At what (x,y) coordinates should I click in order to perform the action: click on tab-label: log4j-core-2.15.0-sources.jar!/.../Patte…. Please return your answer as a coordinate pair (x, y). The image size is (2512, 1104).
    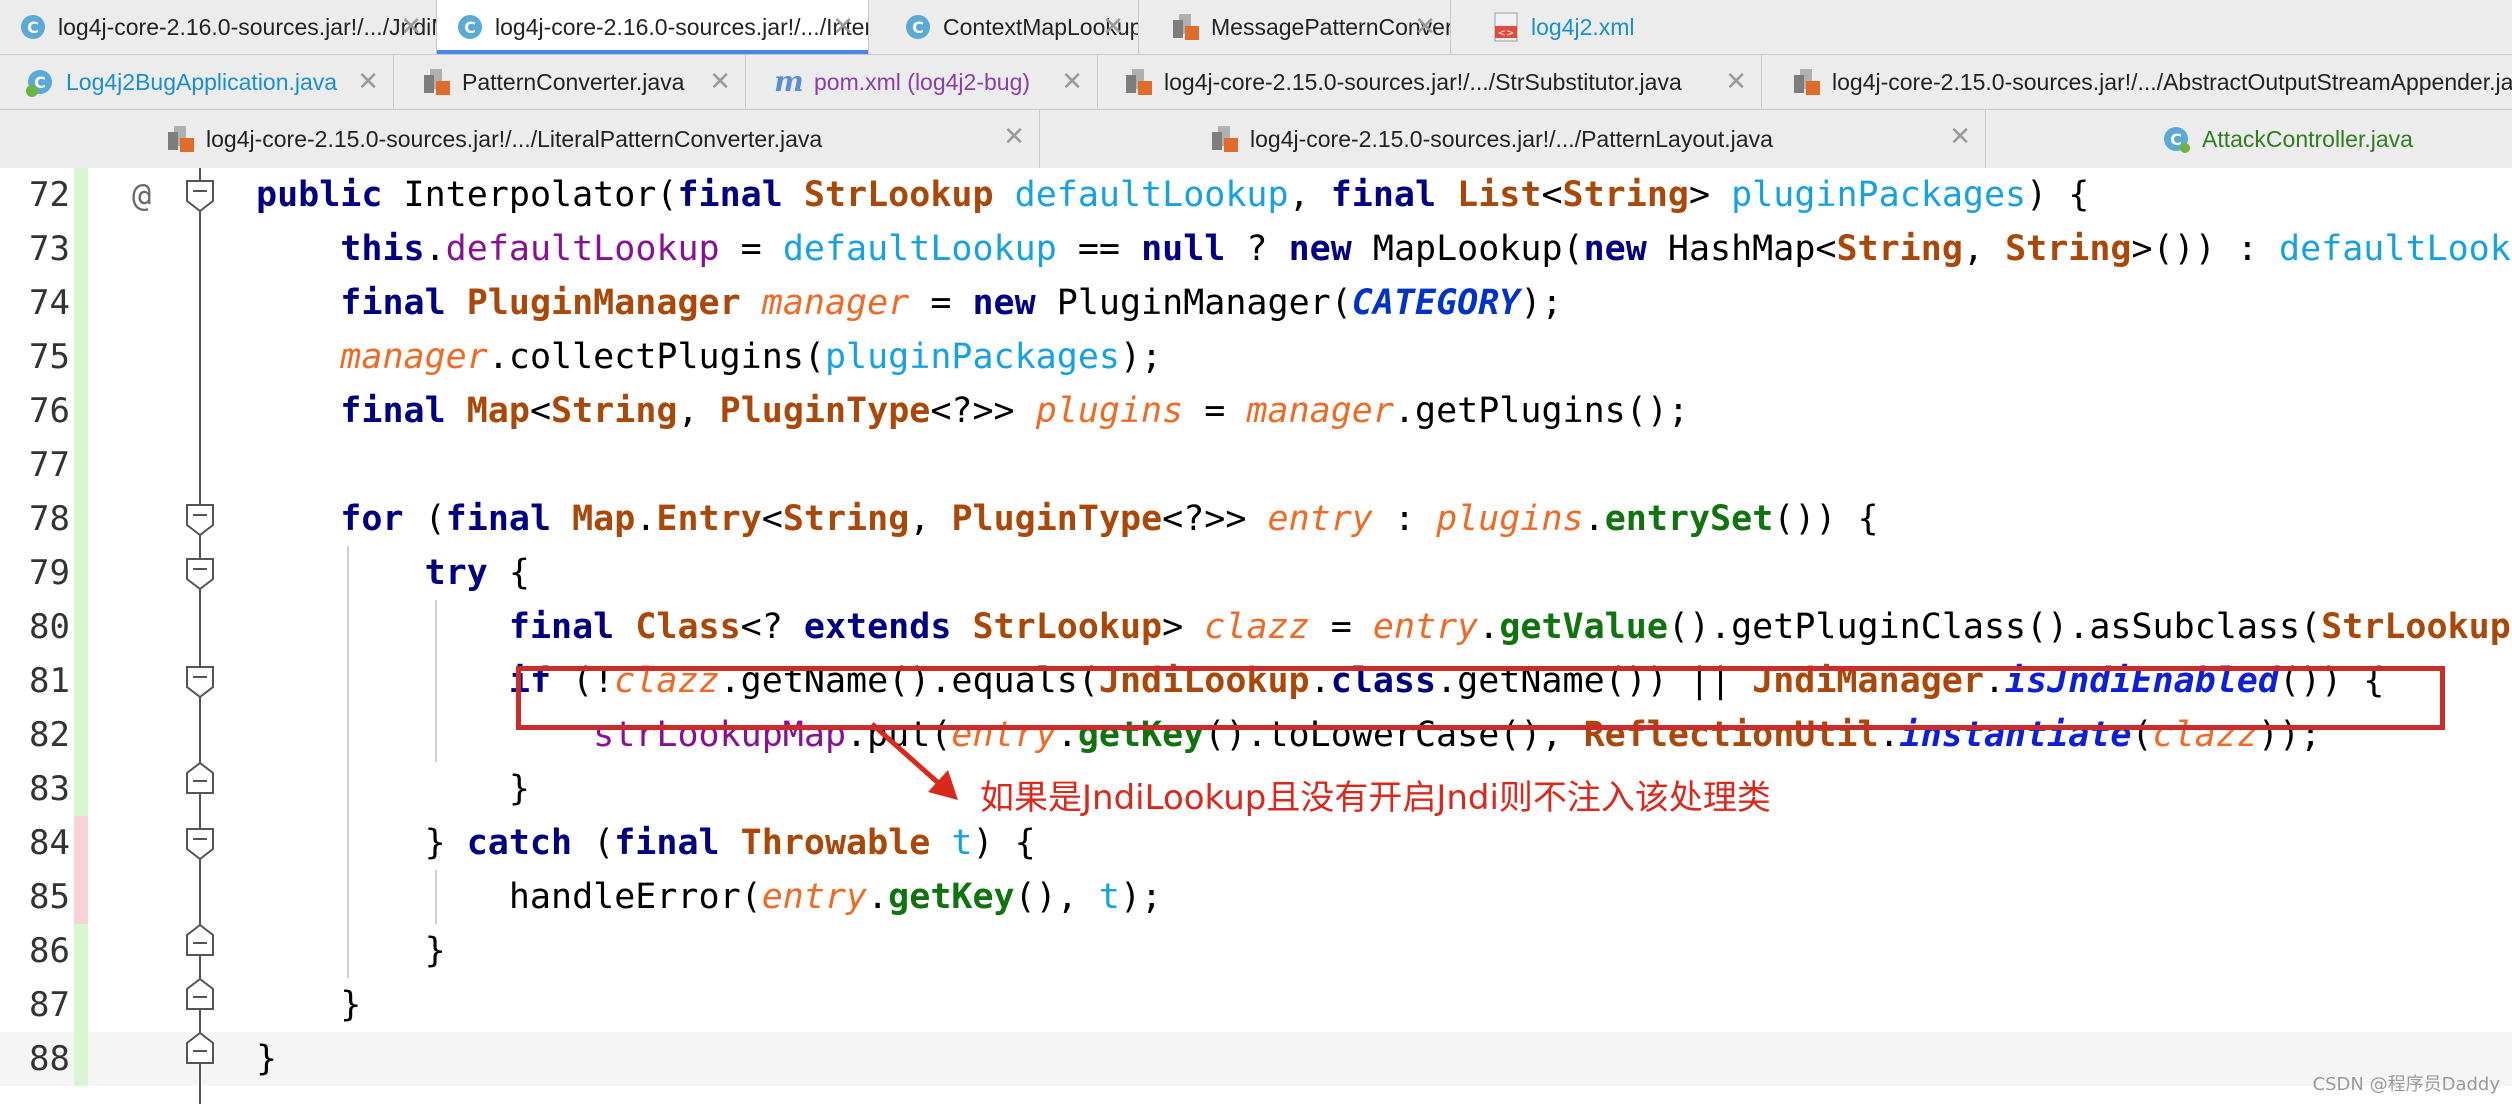
    Looking at the image, I should click on (1511, 138).